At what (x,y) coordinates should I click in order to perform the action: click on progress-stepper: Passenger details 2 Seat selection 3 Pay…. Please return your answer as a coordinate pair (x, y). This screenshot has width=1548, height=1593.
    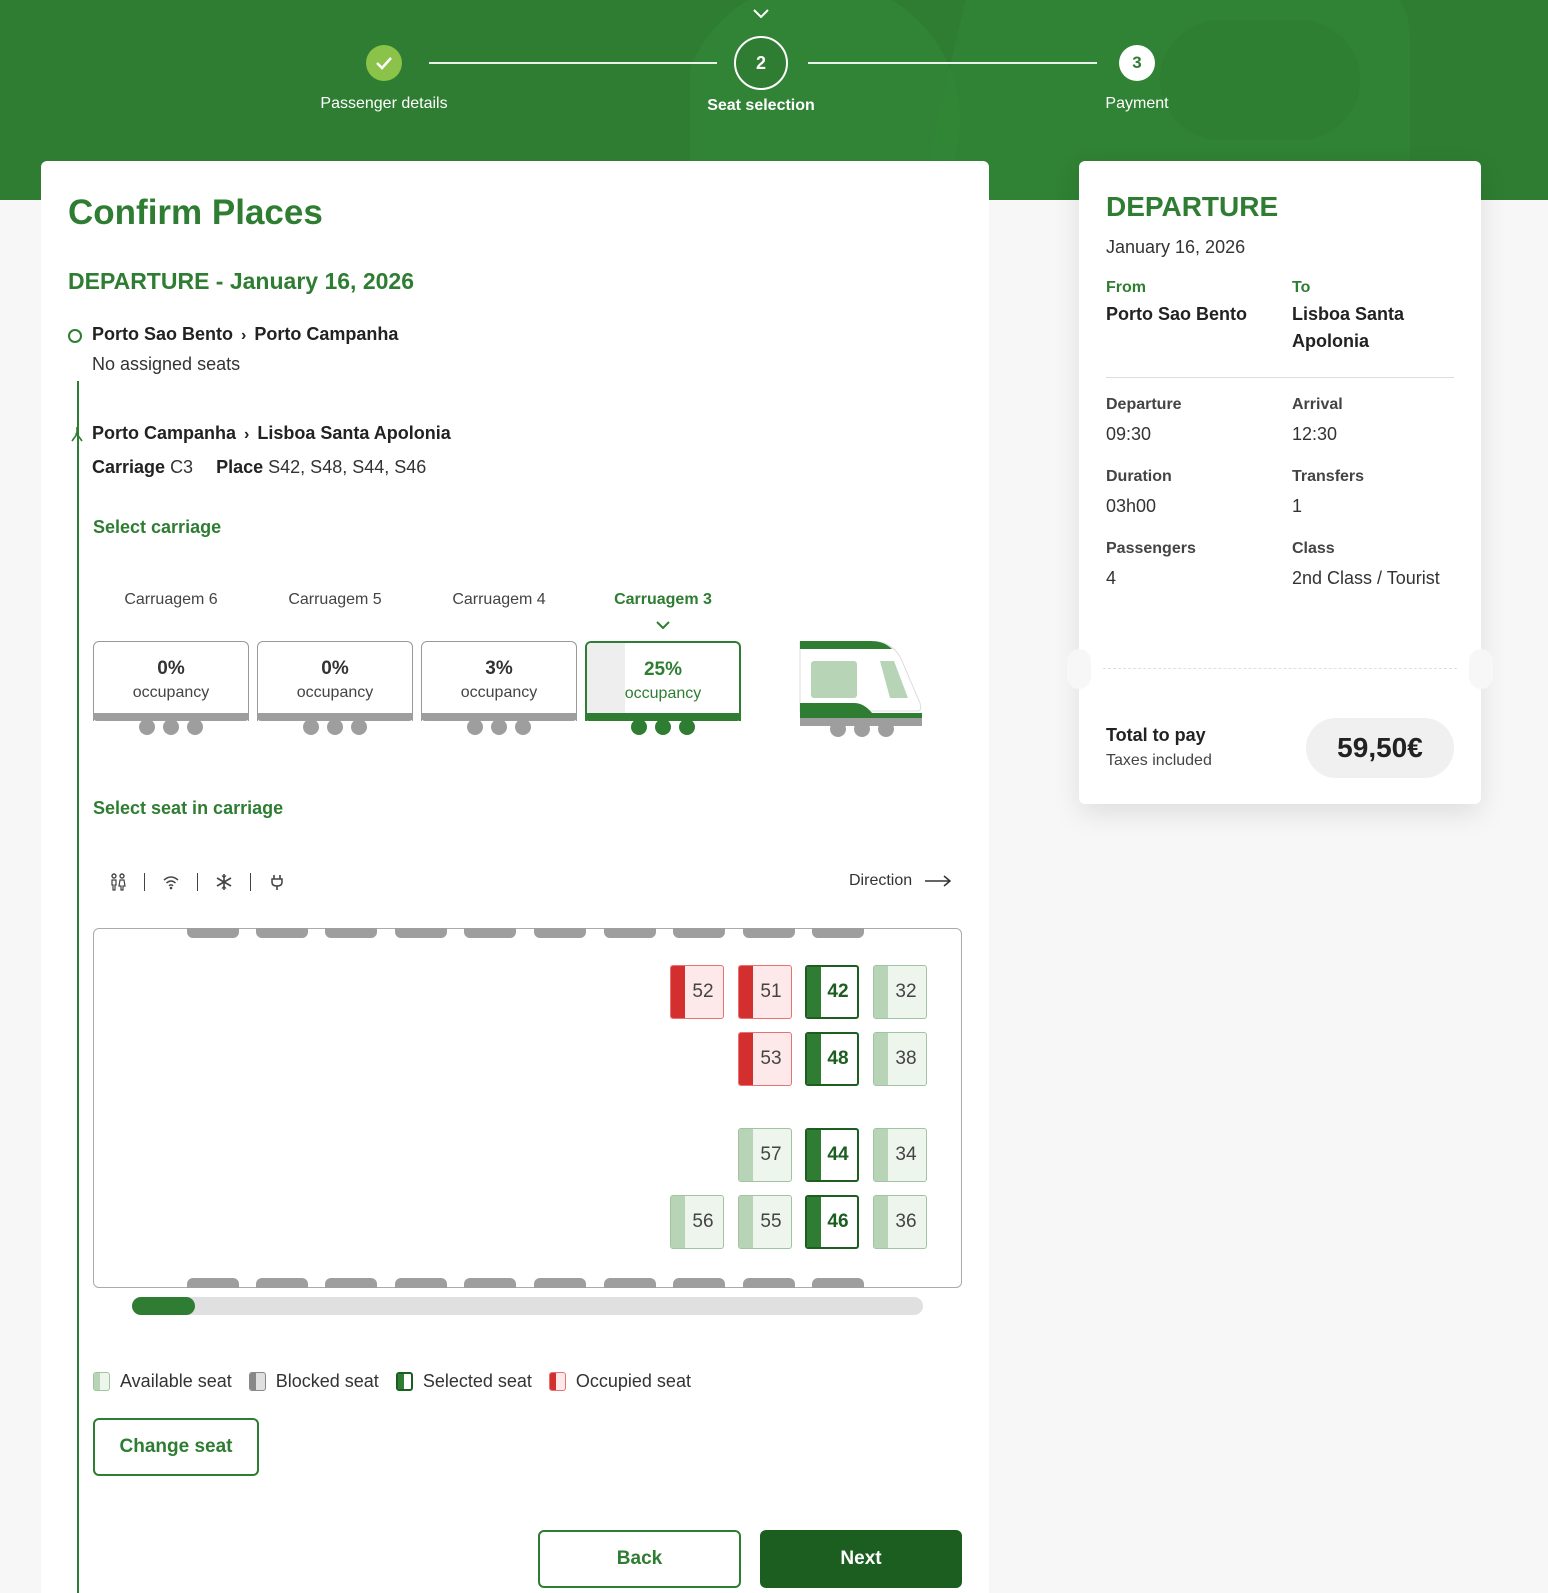
    Looking at the image, I should click on (774, 65).